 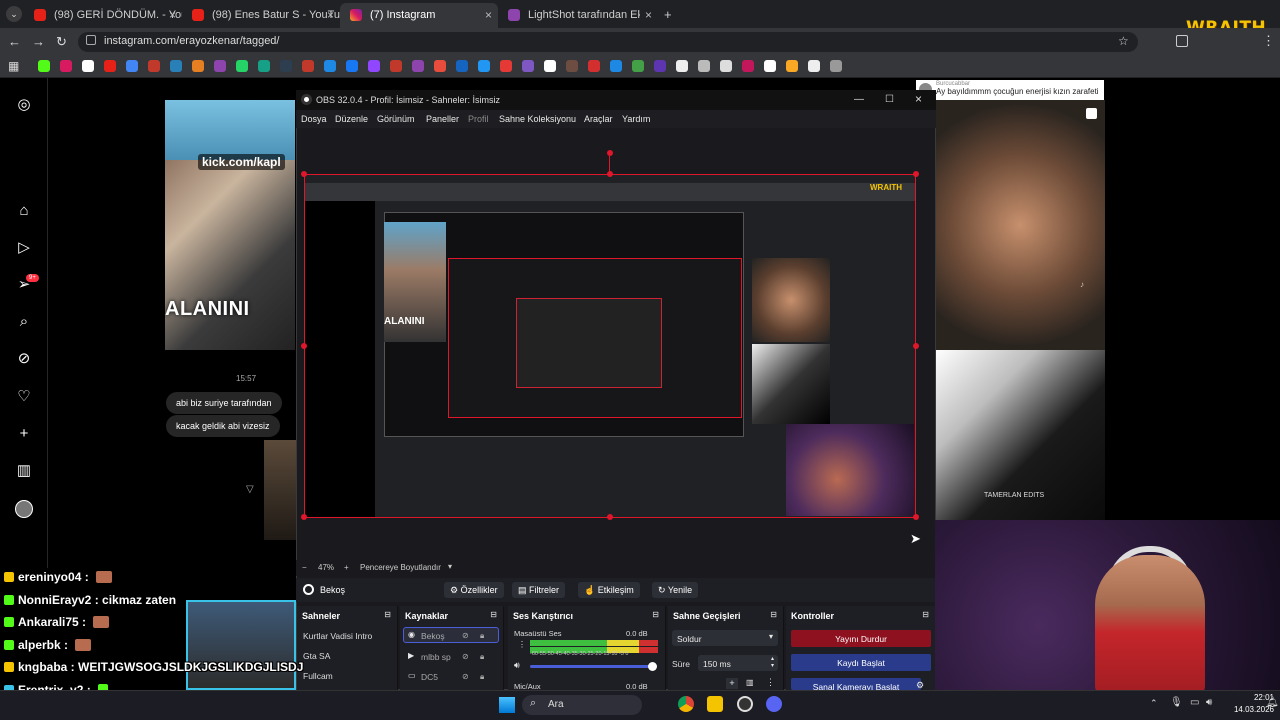 I want to click on network-icon: ▭, so click(x=1194, y=702).